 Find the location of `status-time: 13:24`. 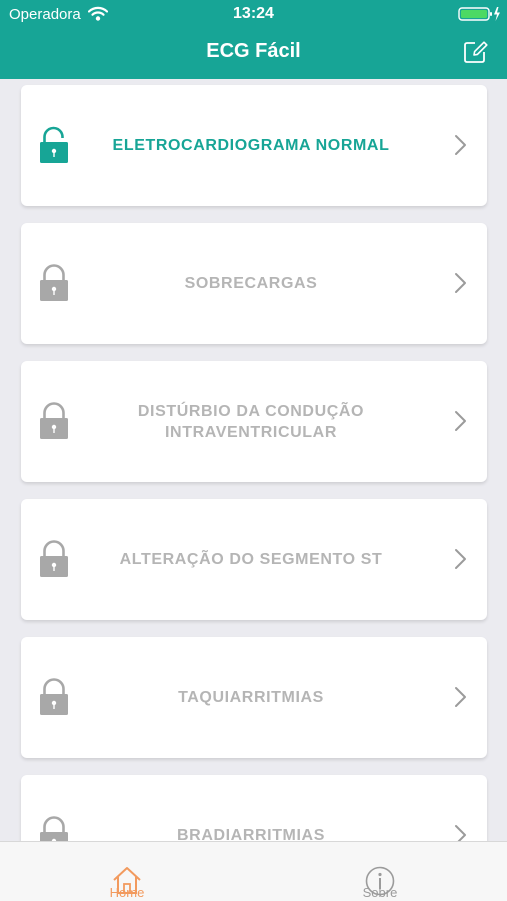

status-time: 13:24 is located at coordinates (253, 13).